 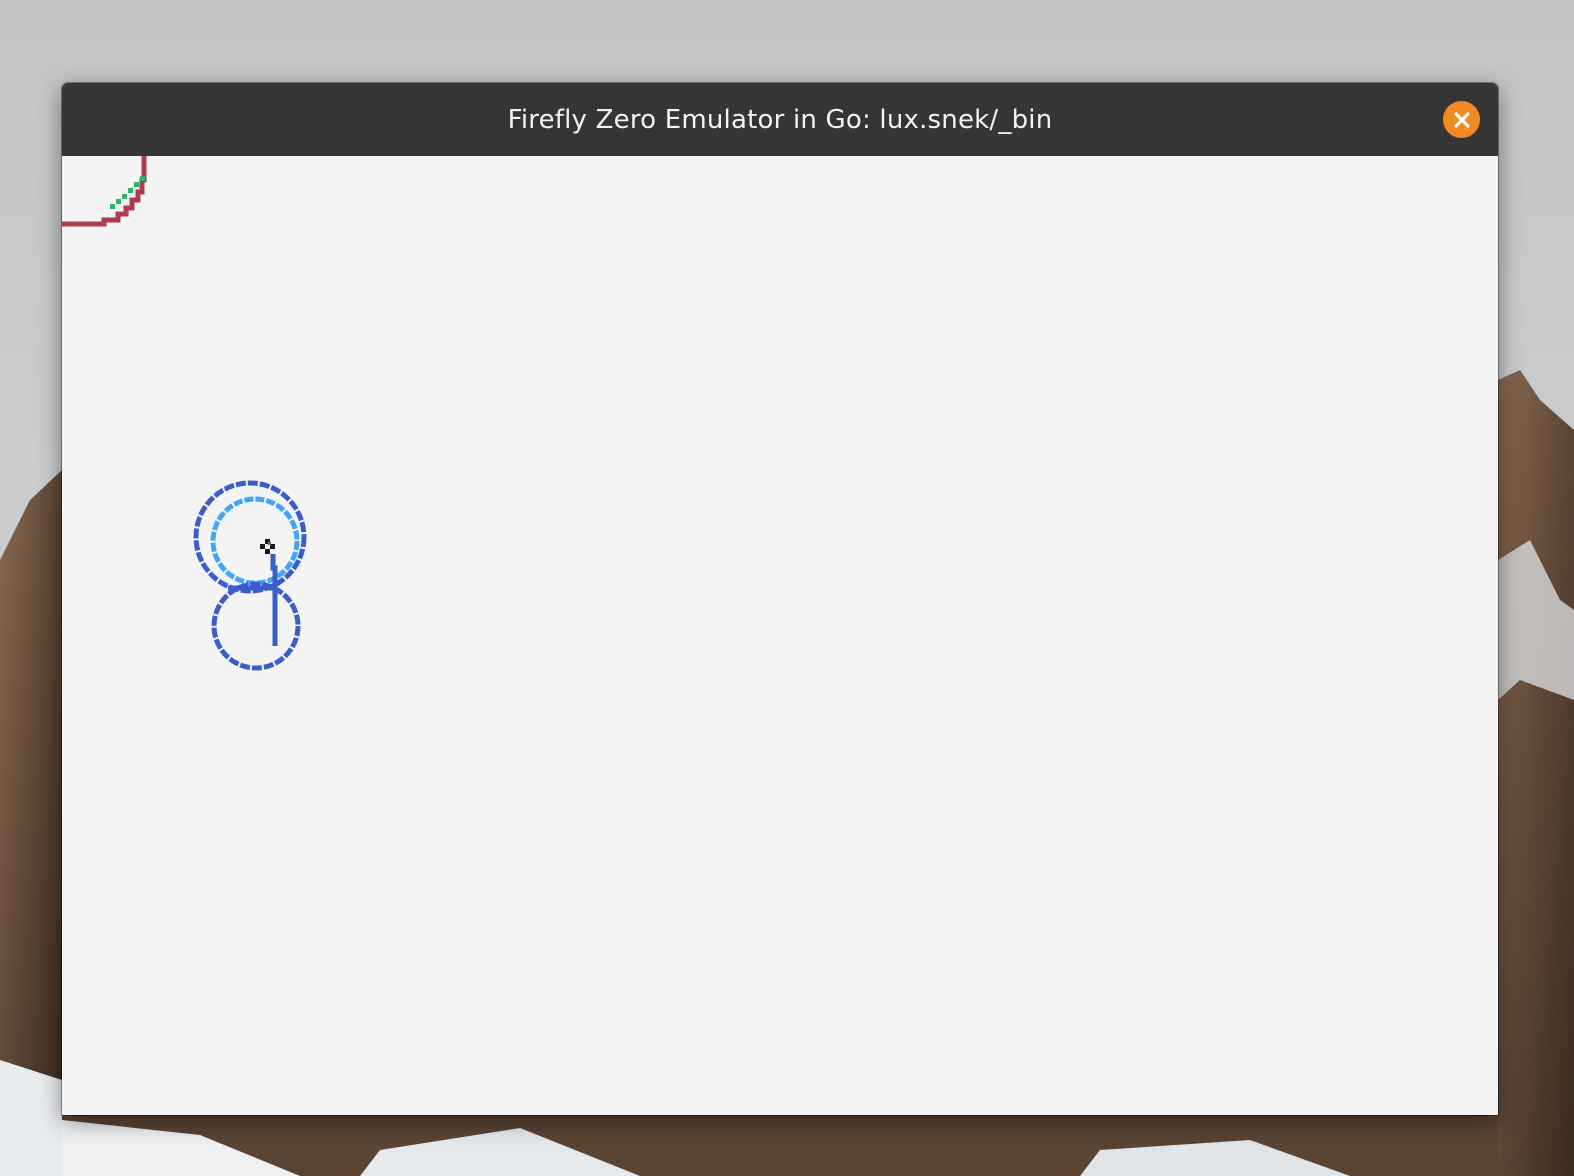 What do you see at coordinates (274, 600) in the screenshot?
I see `snake-neck-line` at bounding box center [274, 600].